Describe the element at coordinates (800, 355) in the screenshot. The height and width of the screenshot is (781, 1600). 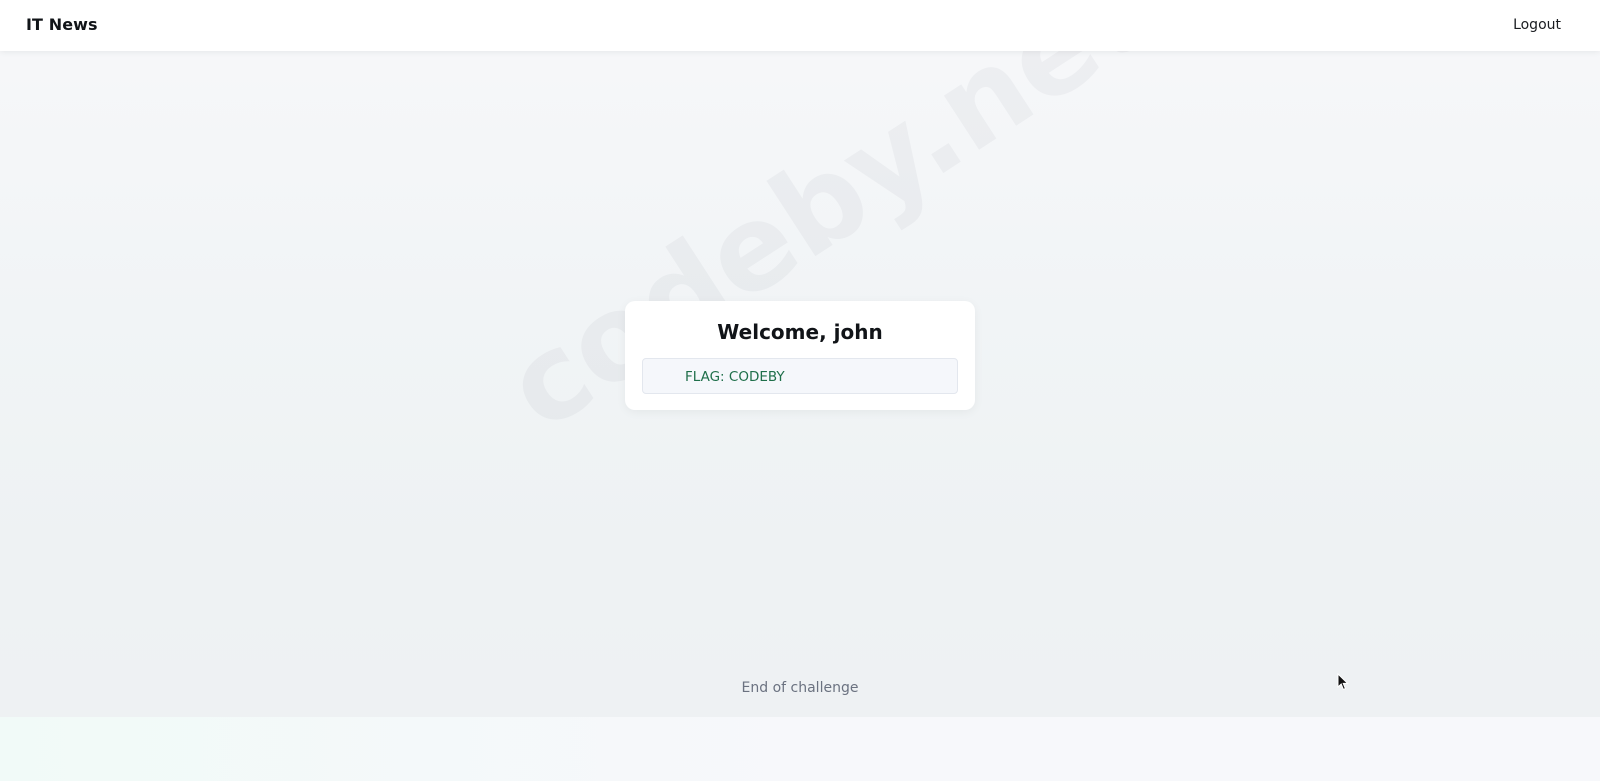
I see `welcome-card: Welcome, john FLAG: CODEBY` at that location.